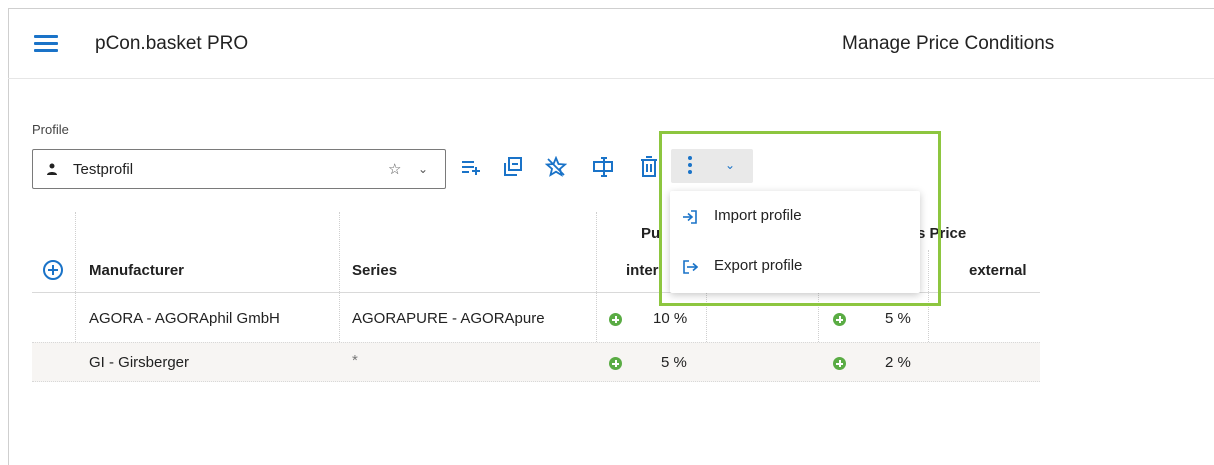 Image resolution: width=1214 pixels, height=465 pixels. I want to click on export-icon, so click(690, 267).